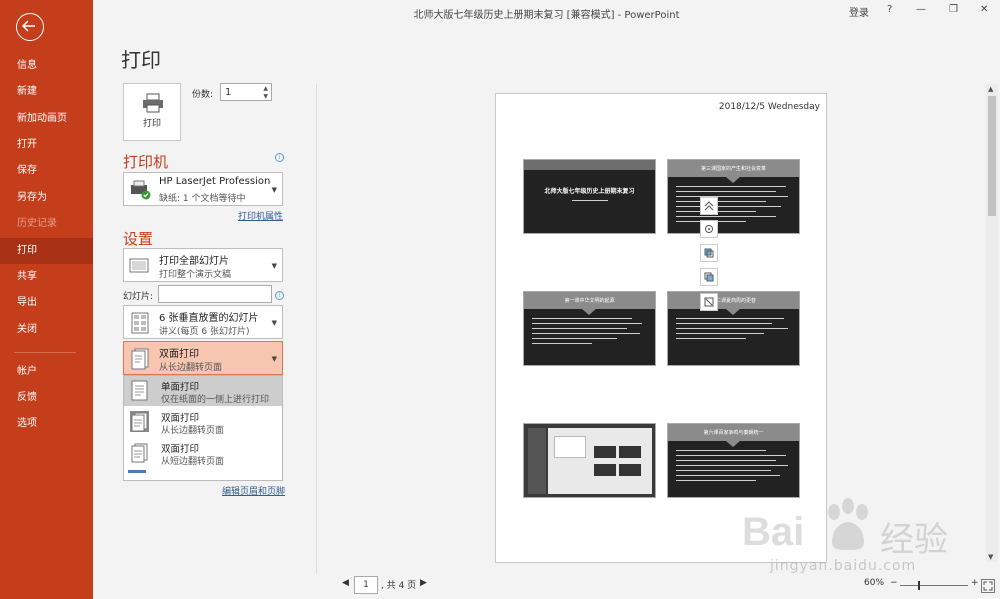  What do you see at coordinates (203, 391) in the screenshot?
I see `menu-item-single-sided: 单面打印 仅在纸面的一侧上进行打印` at bounding box center [203, 391].